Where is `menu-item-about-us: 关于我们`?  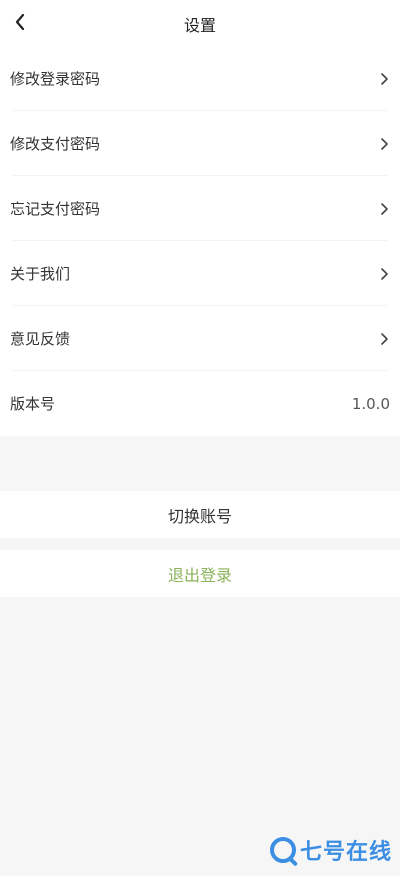
menu-item-about-us: 关于我们 is located at coordinates (200, 273).